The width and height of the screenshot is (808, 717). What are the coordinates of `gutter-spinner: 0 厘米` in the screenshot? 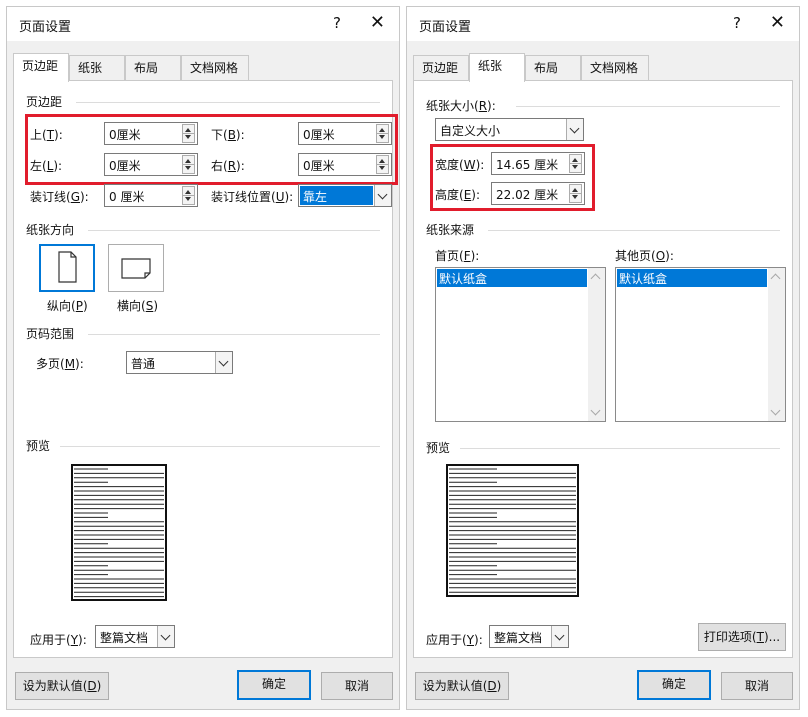 It's located at (151, 195).